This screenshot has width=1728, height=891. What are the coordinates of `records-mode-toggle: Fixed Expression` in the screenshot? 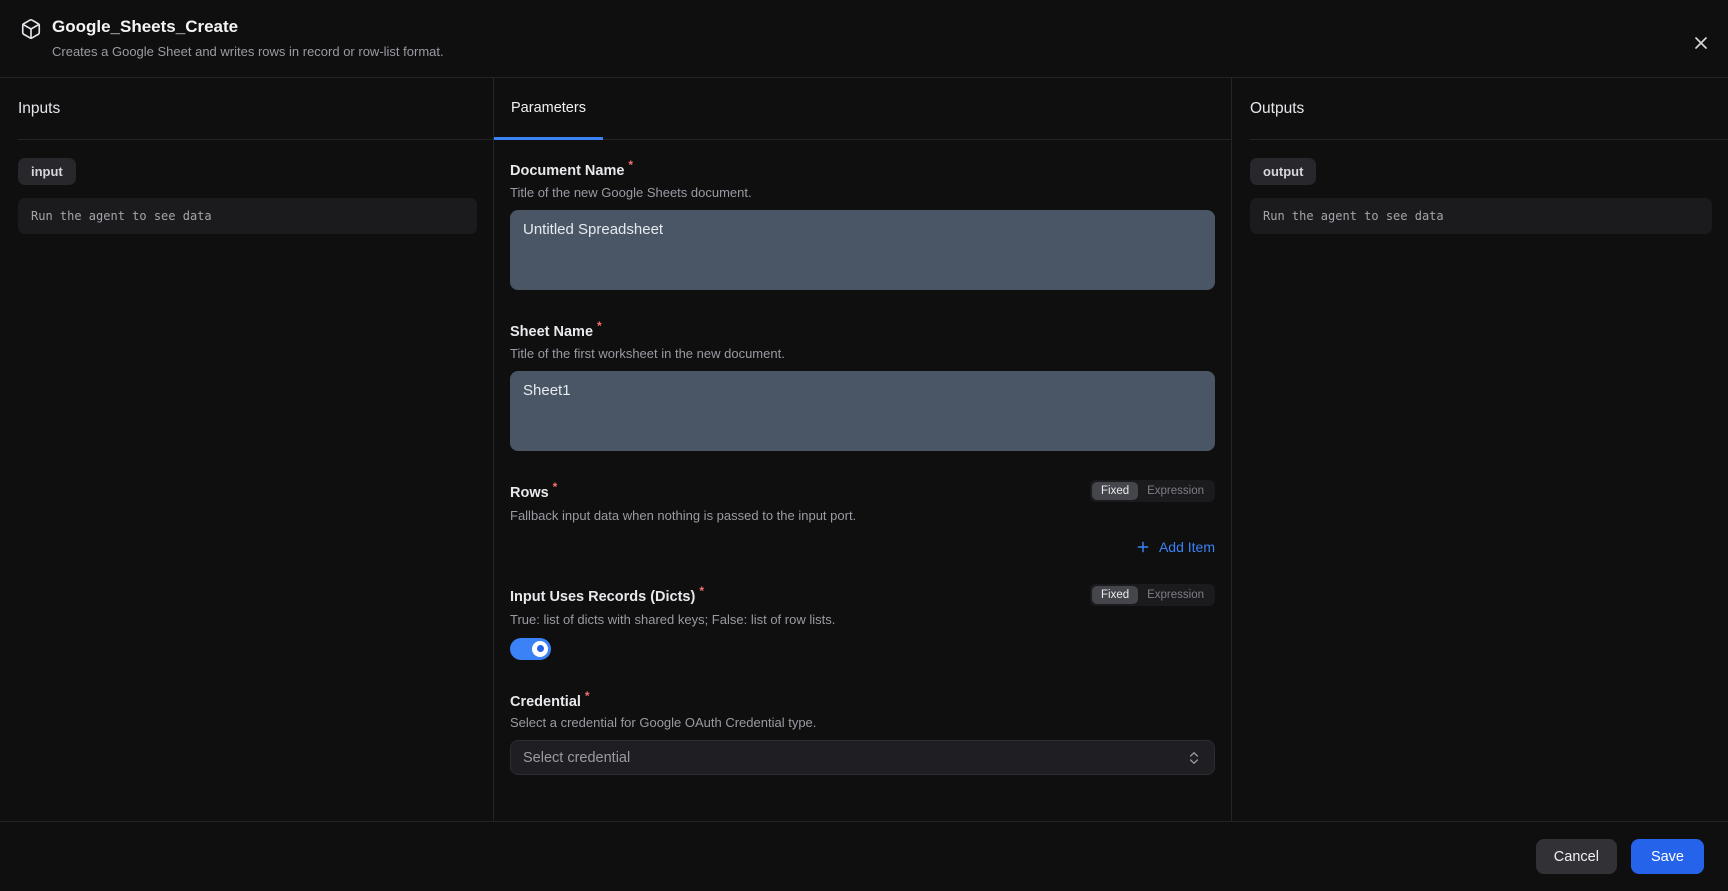 It's located at (1152, 594).